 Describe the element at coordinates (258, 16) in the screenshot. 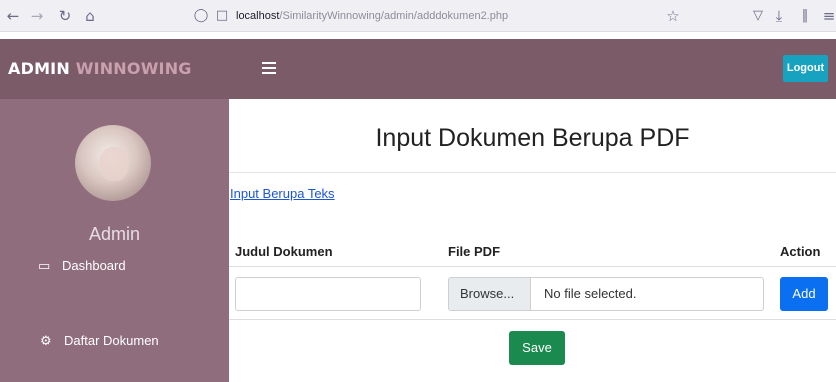

I see `url-host: localhost` at that location.